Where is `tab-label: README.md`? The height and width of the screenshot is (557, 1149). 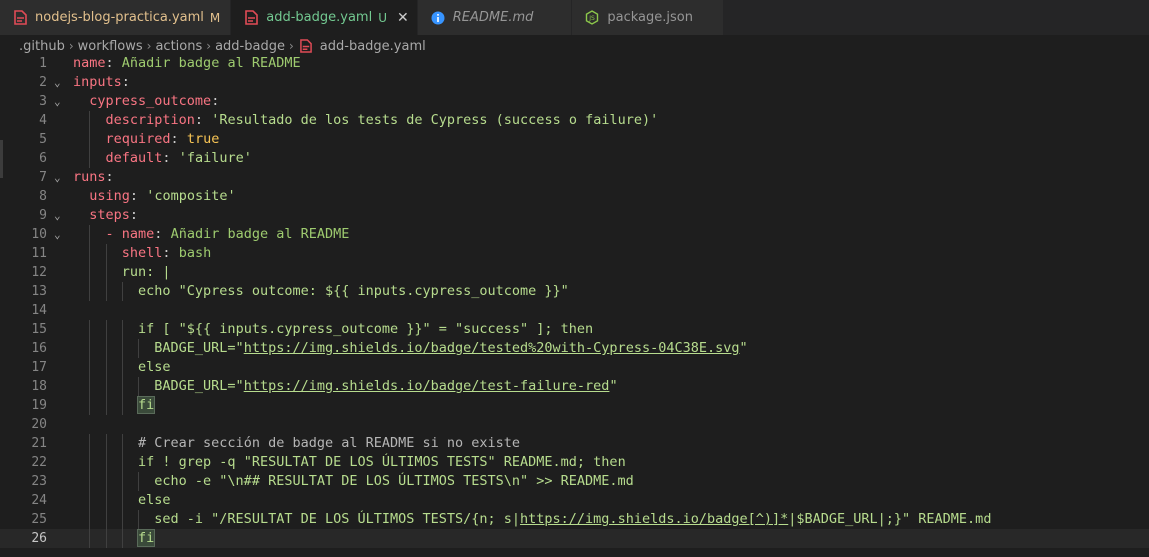
tab-label: README.md is located at coordinates (493, 17).